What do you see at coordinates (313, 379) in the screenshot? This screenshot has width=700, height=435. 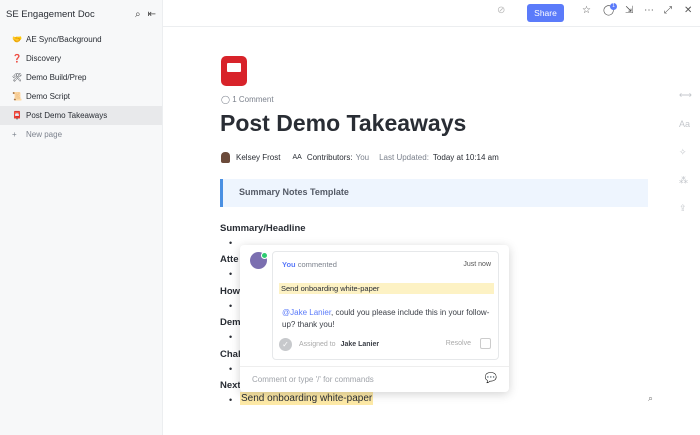 I see `comment-placeholder: Comment or type '/' for commands` at bounding box center [313, 379].